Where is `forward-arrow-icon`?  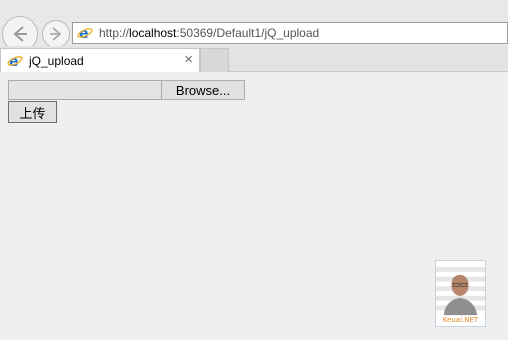
forward-arrow-icon is located at coordinates (56, 34).